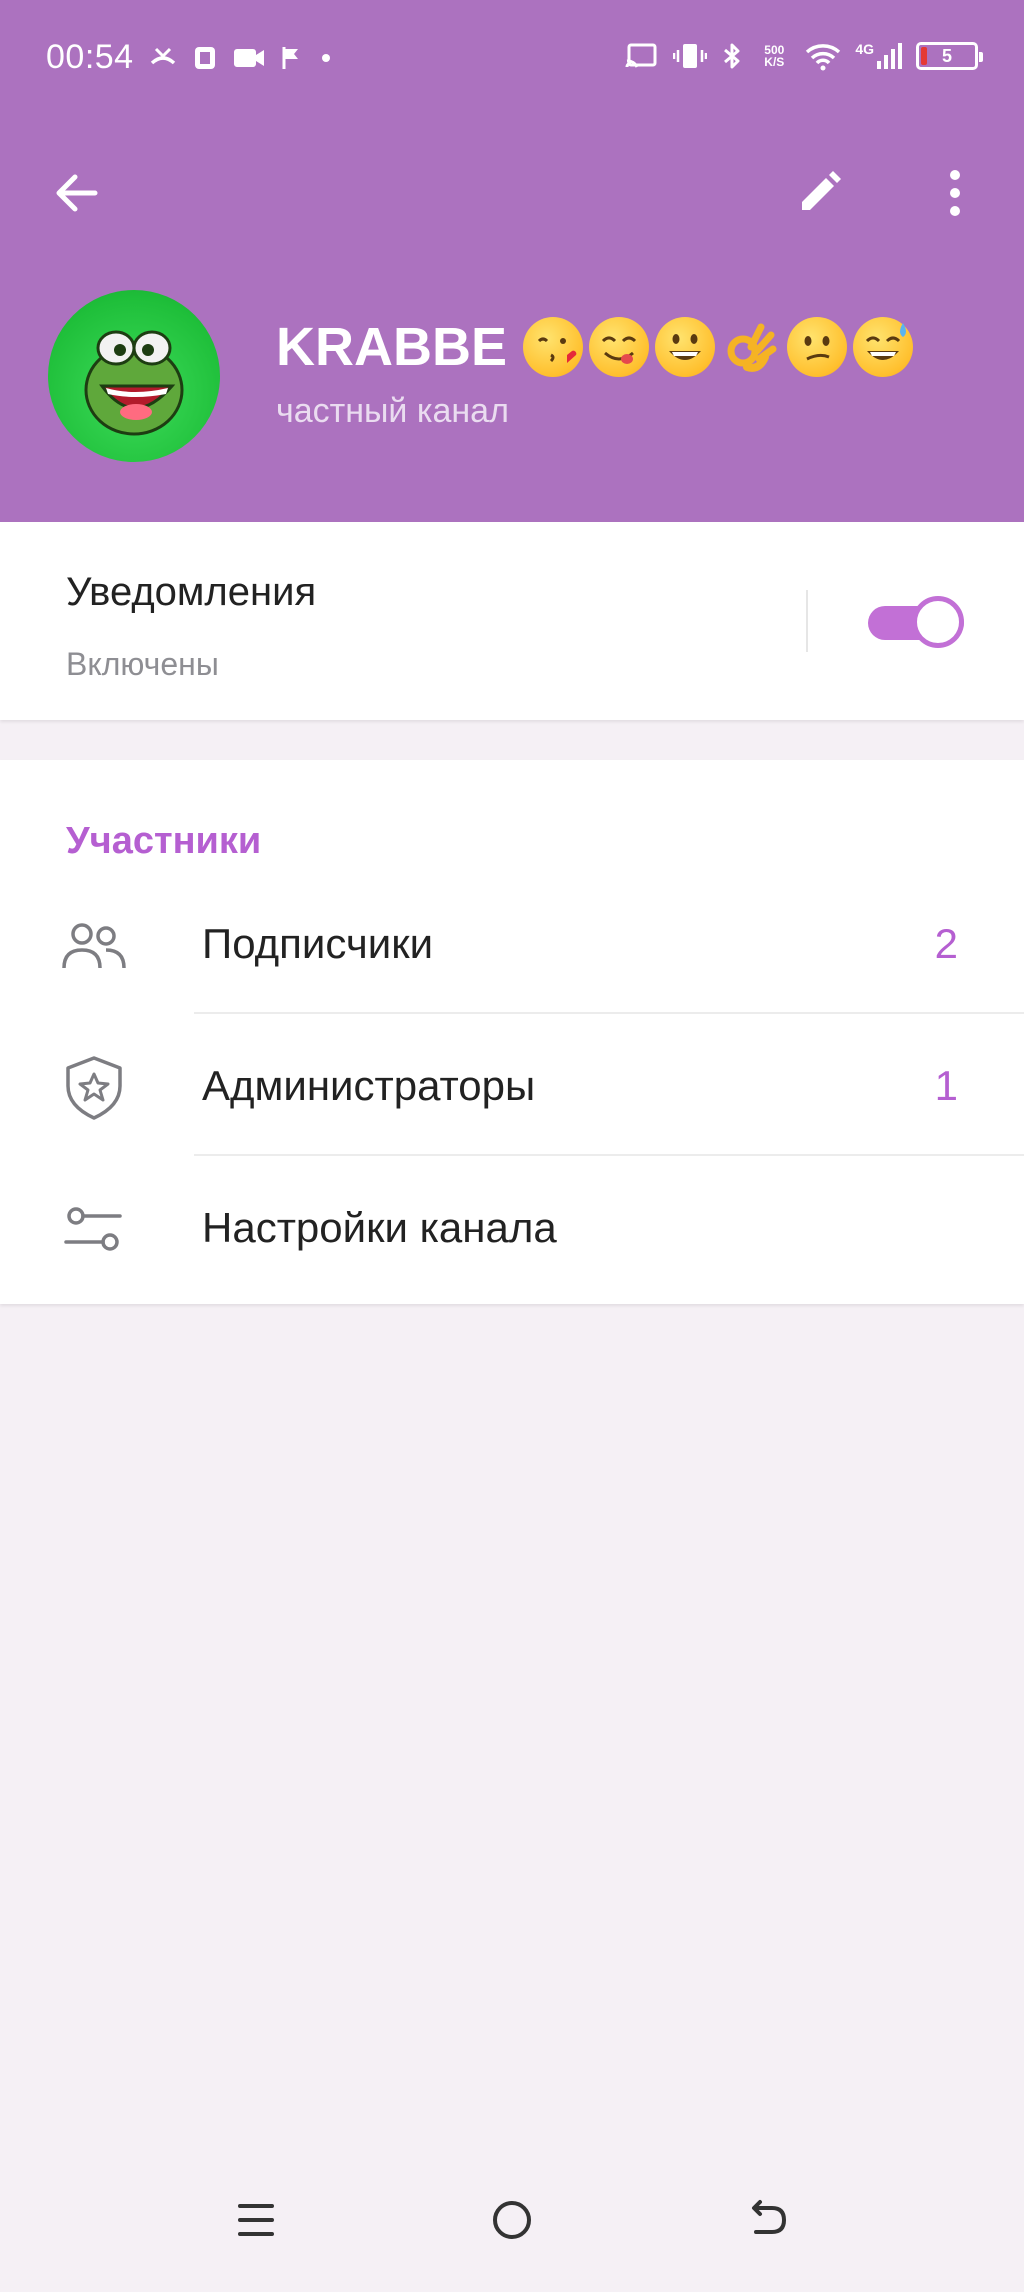  Describe the element at coordinates (804, 56) in the screenshot. I see `status-right-icons: 500 K/S 4G 5` at that location.